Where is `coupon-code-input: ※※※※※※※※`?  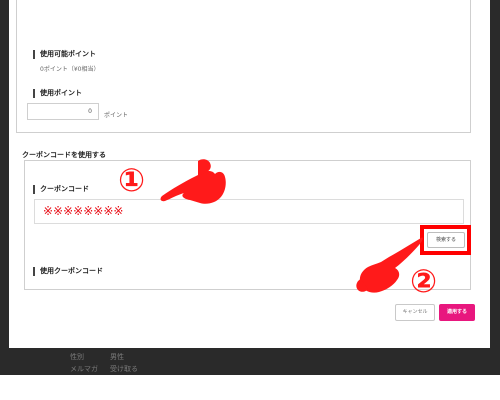
coupon-code-input: ※※※※※※※※ is located at coordinates (249, 211).